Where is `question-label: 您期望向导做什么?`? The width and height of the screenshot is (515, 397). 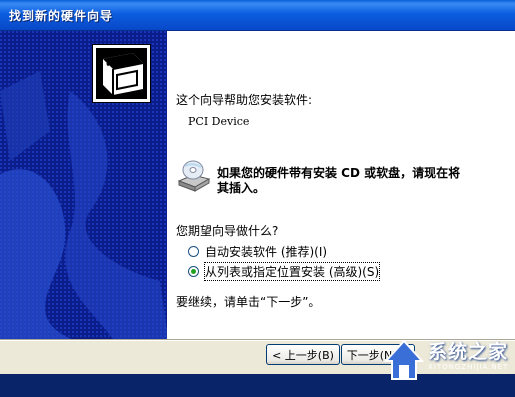
question-label: 您期望向导做什么? is located at coordinates (227, 231).